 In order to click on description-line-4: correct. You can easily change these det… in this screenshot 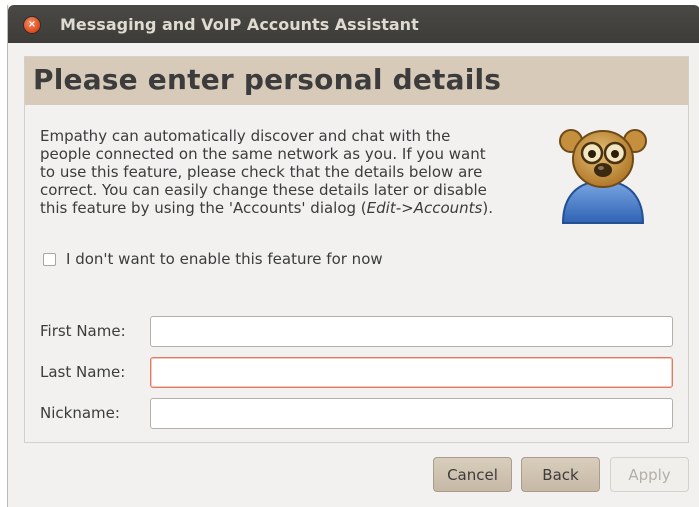, I will do `click(263, 190)`.